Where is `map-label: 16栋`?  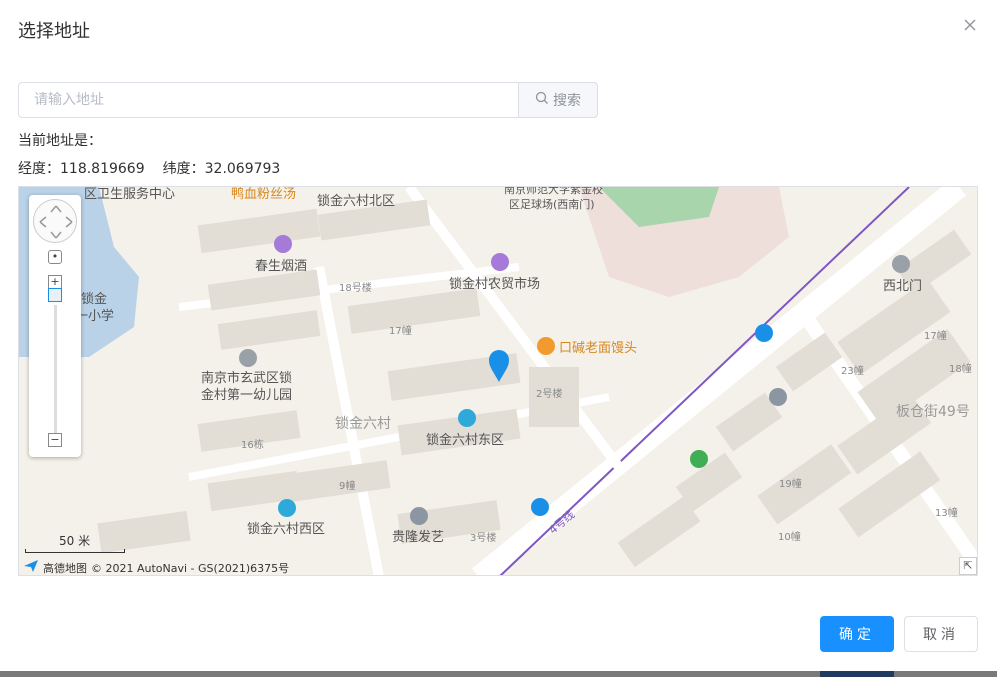
map-label: 16栋 is located at coordinates (252, 445).